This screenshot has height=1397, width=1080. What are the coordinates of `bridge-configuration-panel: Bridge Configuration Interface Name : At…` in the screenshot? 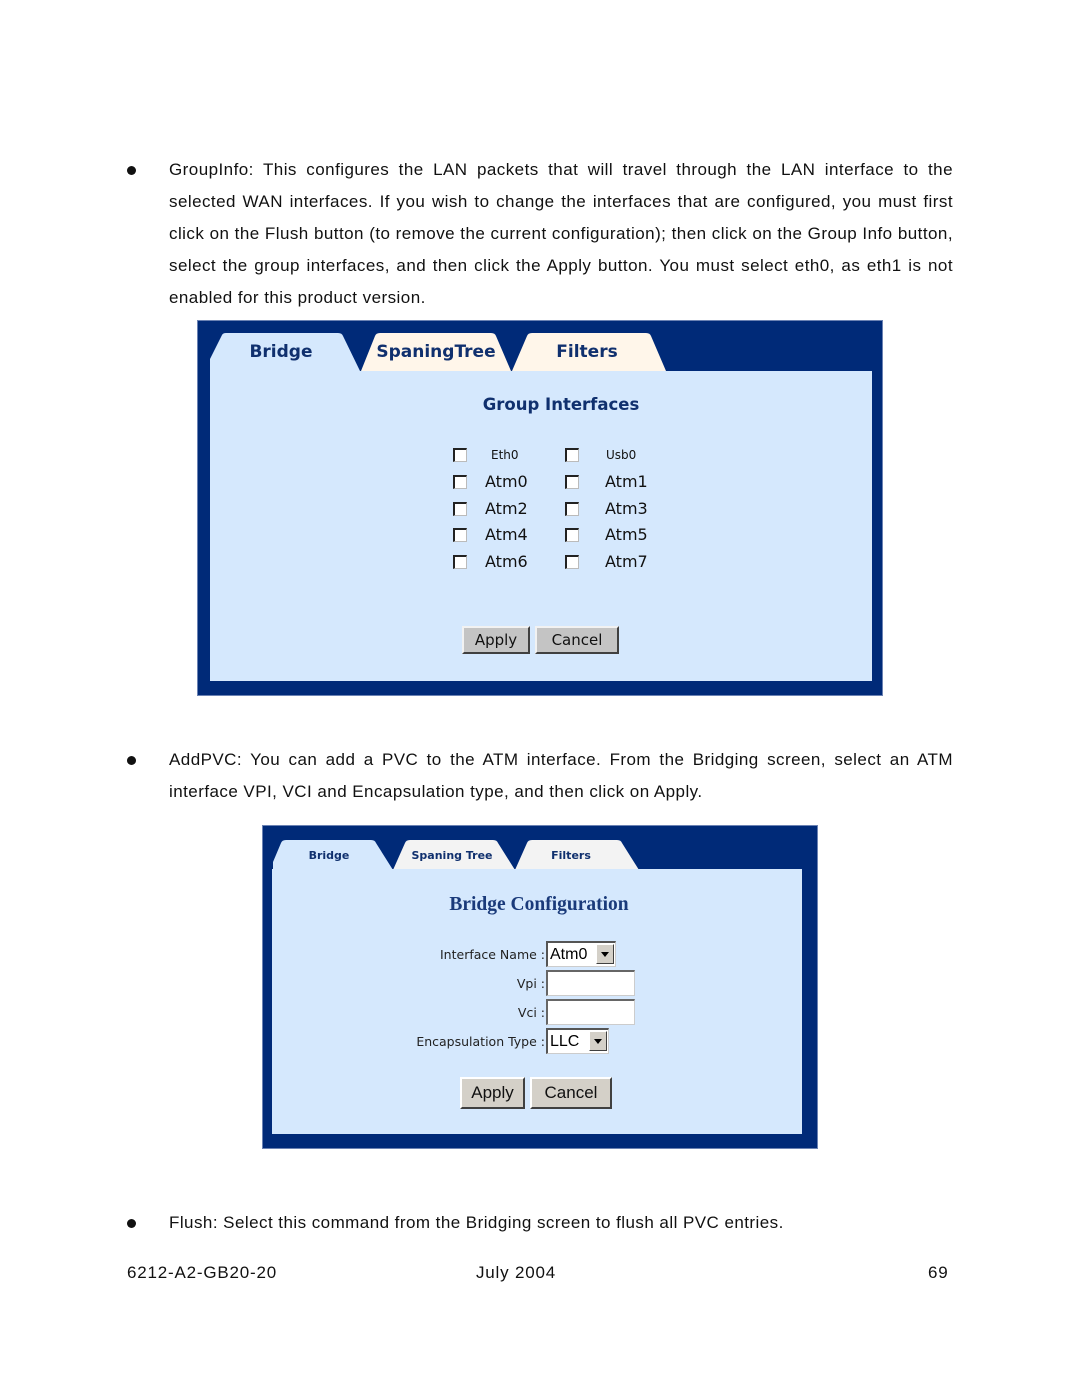 It's located at (537, 1001).